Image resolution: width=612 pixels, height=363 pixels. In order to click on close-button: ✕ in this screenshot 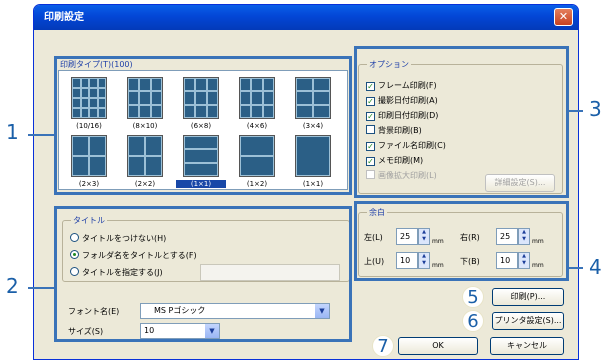, I will do `click(563, 17)`.